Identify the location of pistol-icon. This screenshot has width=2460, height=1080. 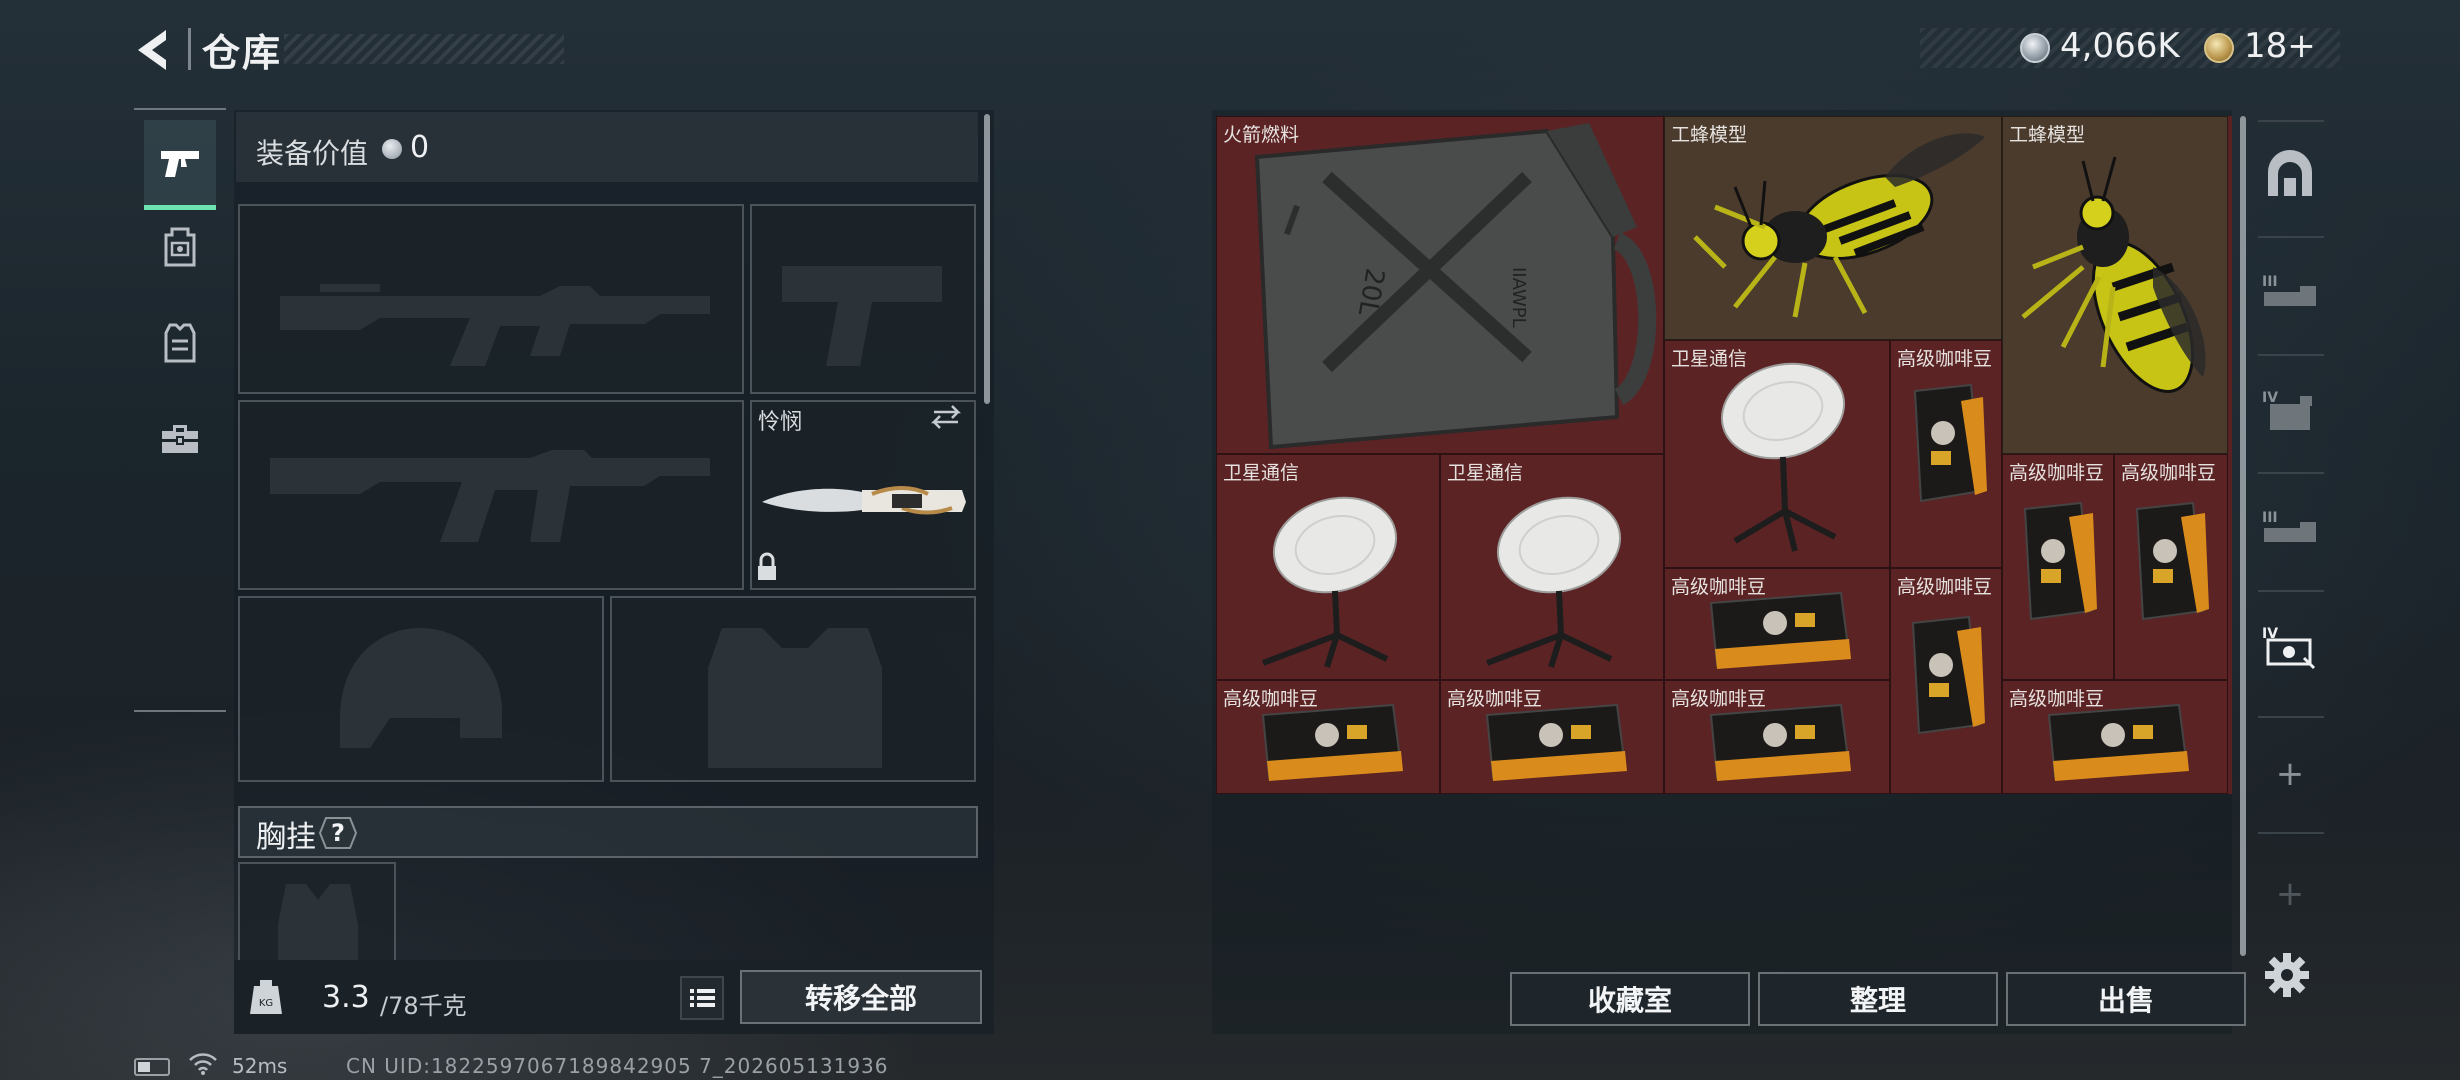
(180, 165).